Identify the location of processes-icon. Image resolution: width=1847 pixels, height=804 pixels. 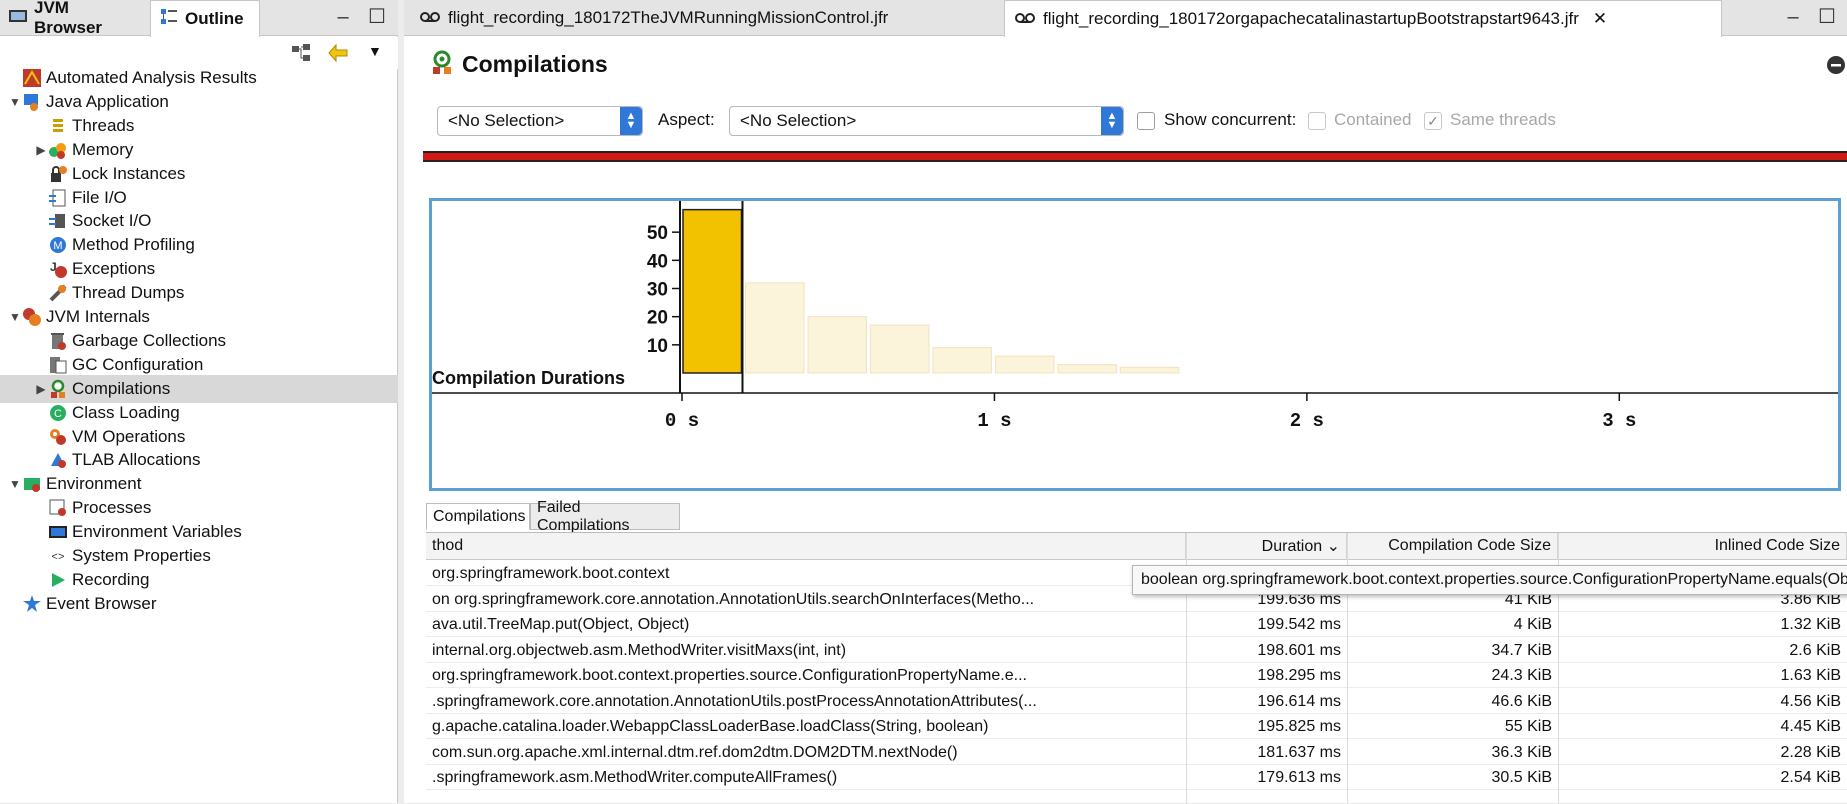
(58, 508).